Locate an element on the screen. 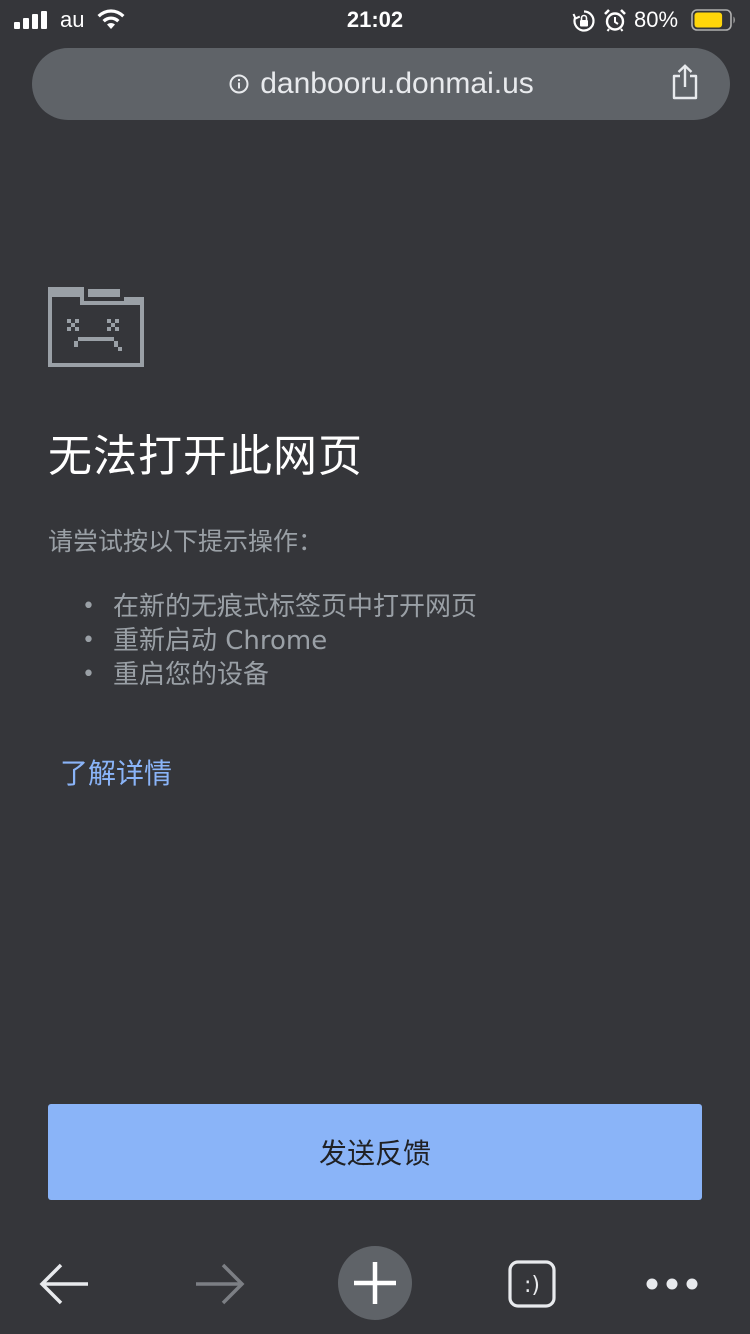 Image resolution: width=750 pixels, height=1334 pixels. new-tab-plus-icon is located at coordinates (375, 1283).